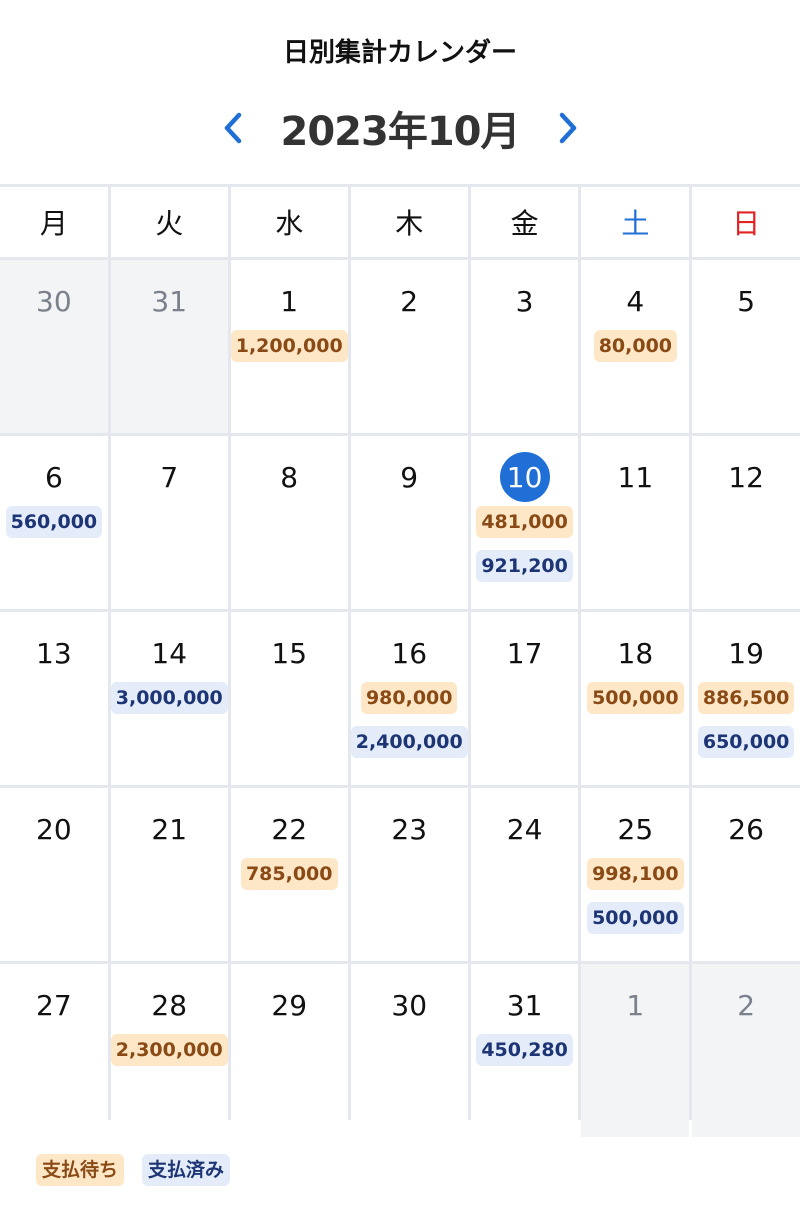 The height and width of the screenshot is (1230, 800). What do you see at coordinates (169, 222) in the screenshot?
I see `weekday-header: 火` at bounding box center [169, 222].